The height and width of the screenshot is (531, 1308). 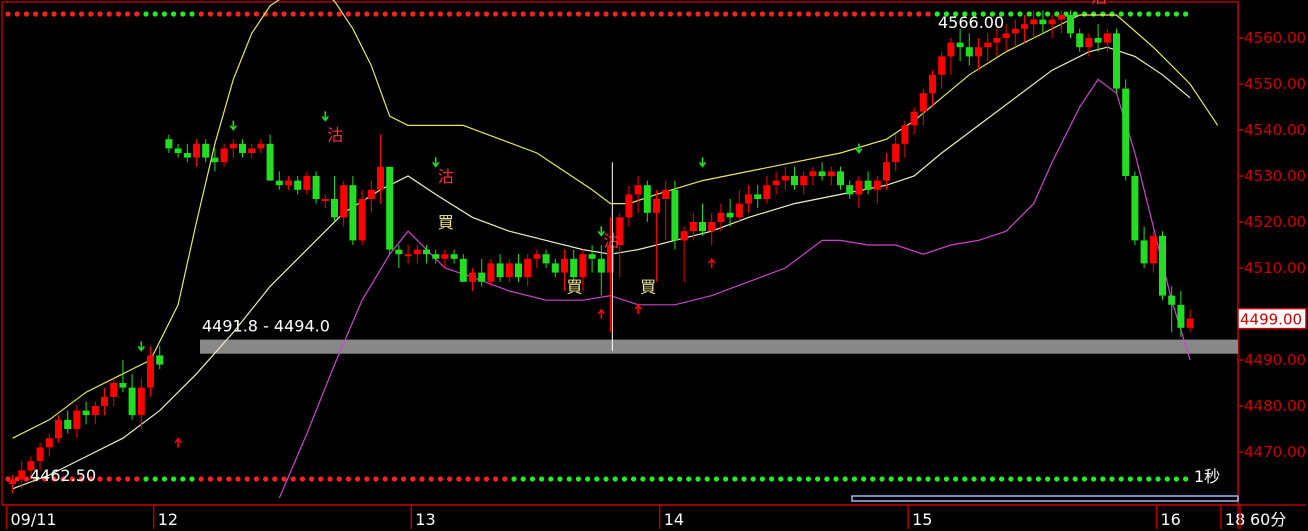 What do you see at coordinates (446, 222) in the screenshot?
I see `trade-marker: 買` at bounding box center [446, 222].